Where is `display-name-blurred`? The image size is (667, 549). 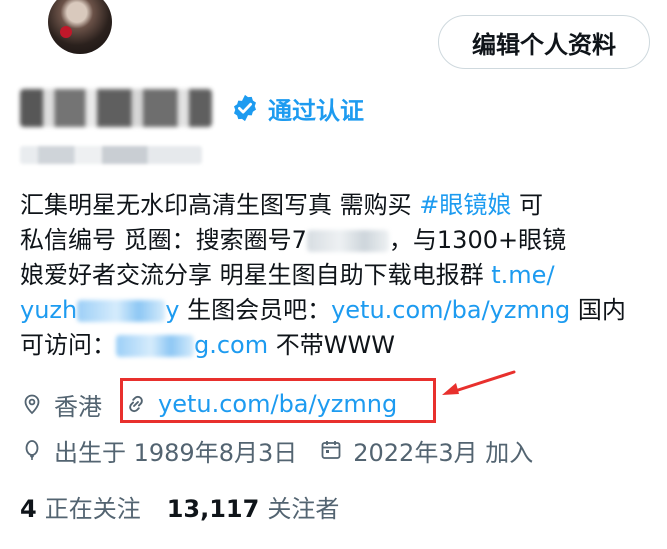 display-name-blurred is located at coordinates (116, 108).